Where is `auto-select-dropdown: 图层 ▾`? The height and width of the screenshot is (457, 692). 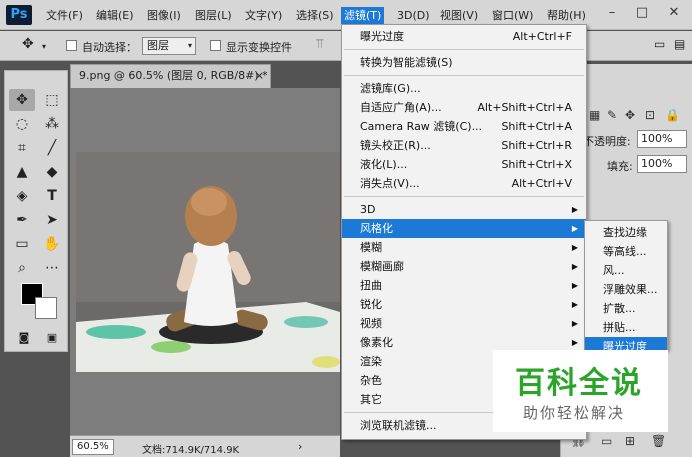
auto-select-dropdown: 图层 ▾ is located at coordinates (169, 46).